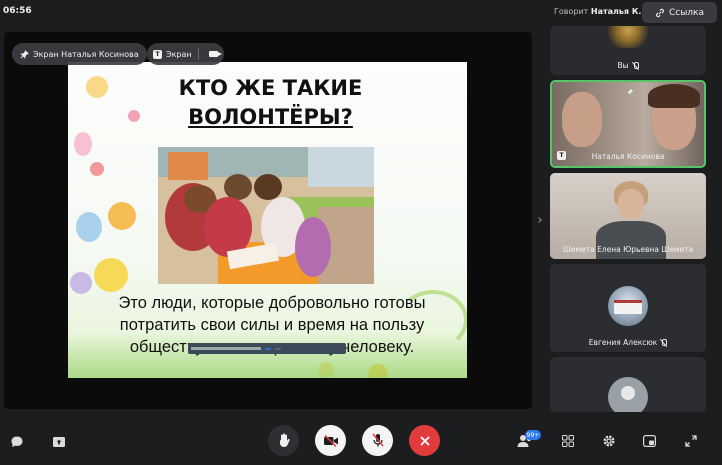 This screenshot has width=722, height=465. Describe the element at coordinates (272, 325) in the screenshot. I see `slide-body-line2: потратить свои силы и время на пользу` at that location.